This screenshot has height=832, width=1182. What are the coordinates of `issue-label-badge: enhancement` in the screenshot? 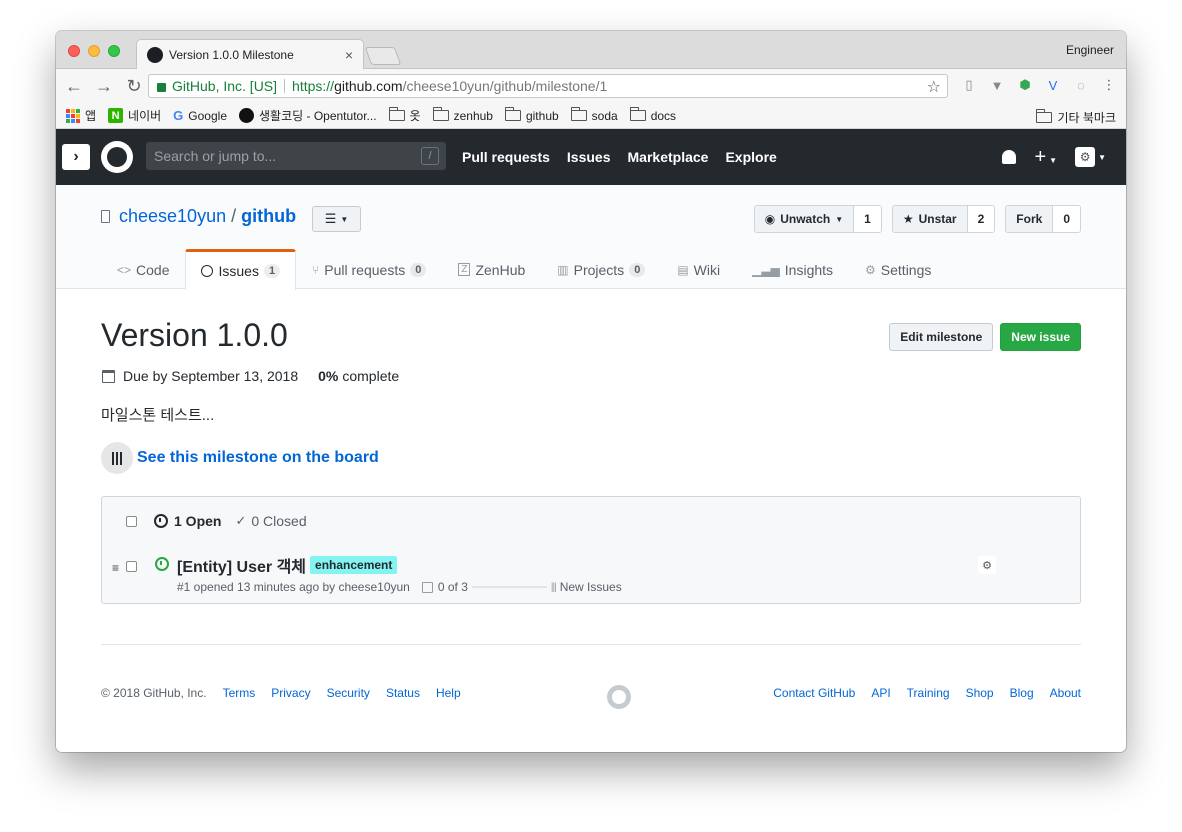 It's located at (354, 565).